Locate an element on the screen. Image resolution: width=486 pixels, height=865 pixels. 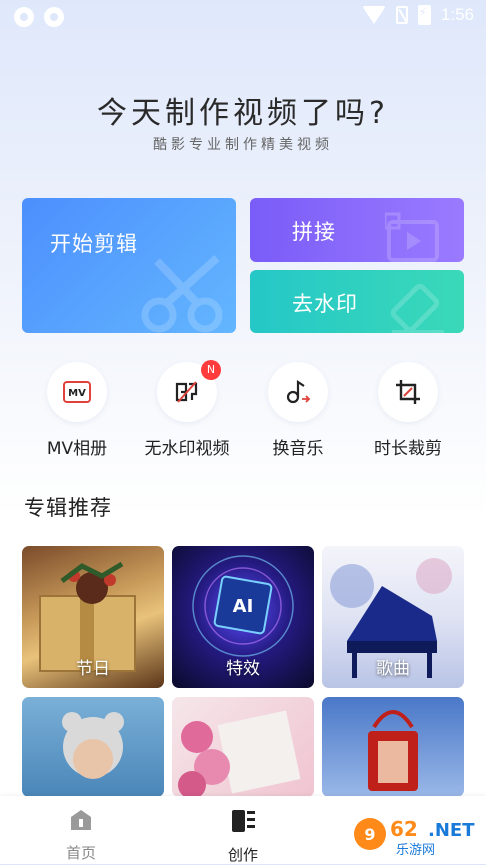
album-effects: AI 特效 is located at coordinates (243, 617).